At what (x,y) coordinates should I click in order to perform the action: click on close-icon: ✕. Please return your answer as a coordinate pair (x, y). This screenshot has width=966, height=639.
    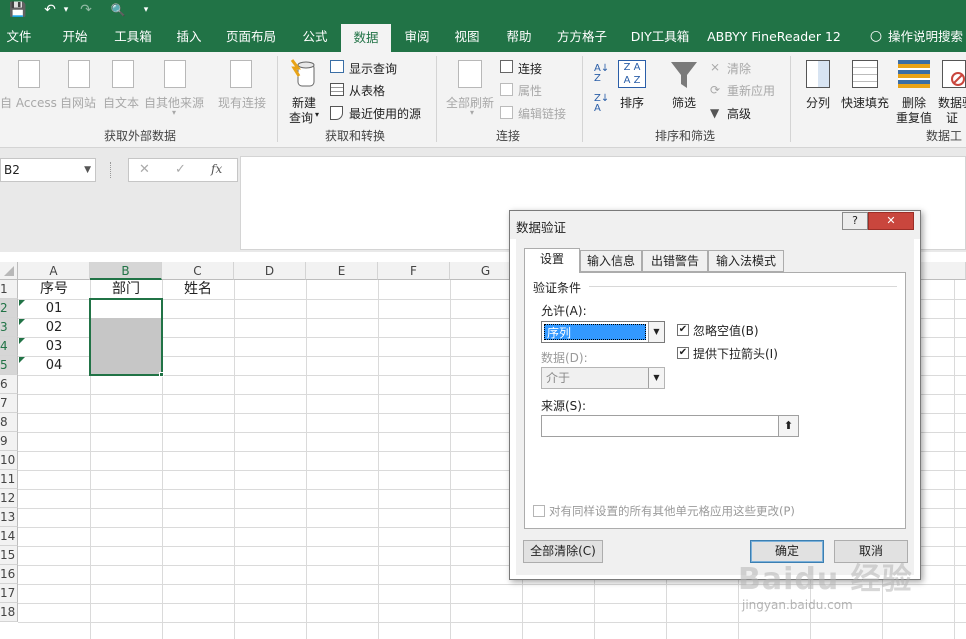
    Looking at the image, I should click on (891, 221).